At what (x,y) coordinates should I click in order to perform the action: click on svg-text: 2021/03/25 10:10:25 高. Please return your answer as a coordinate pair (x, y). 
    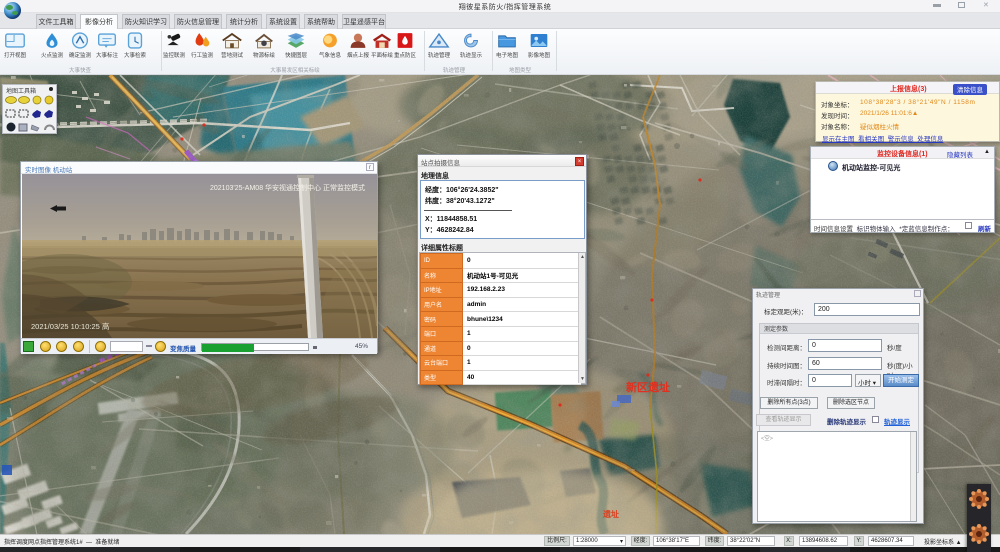
    Looking at the image, I should click on (70, 326).